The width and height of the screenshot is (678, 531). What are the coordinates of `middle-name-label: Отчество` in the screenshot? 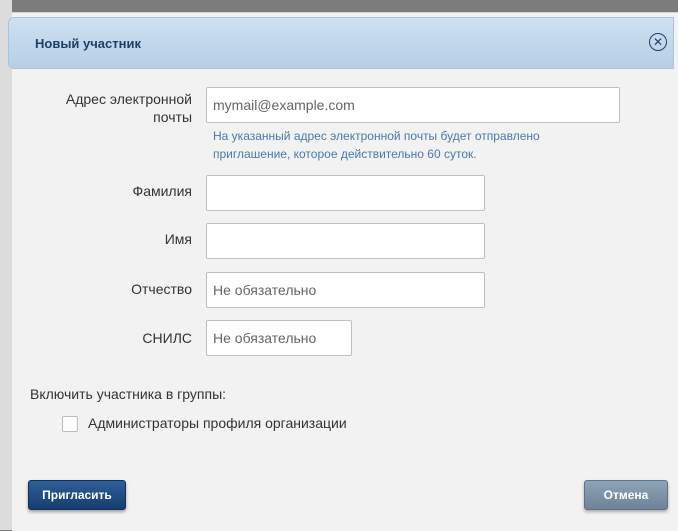 It's located at (161, 289).